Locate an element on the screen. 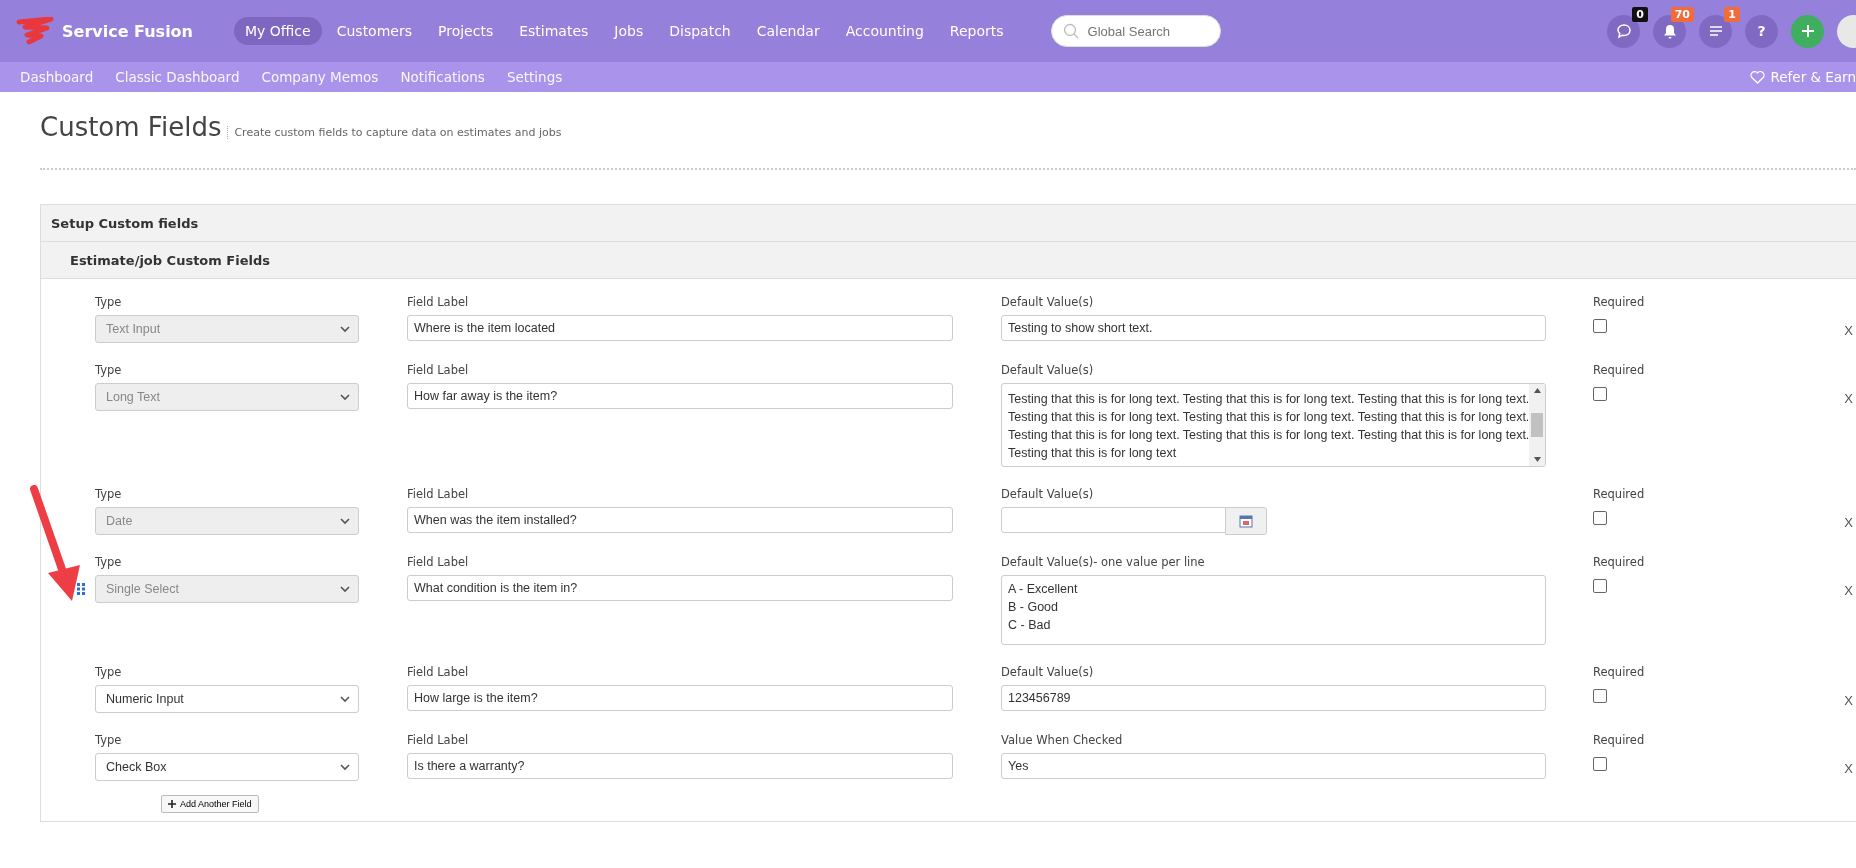 This screenshot has width=1856, height=868. bell-icon is located at coordinates (1669, 31).